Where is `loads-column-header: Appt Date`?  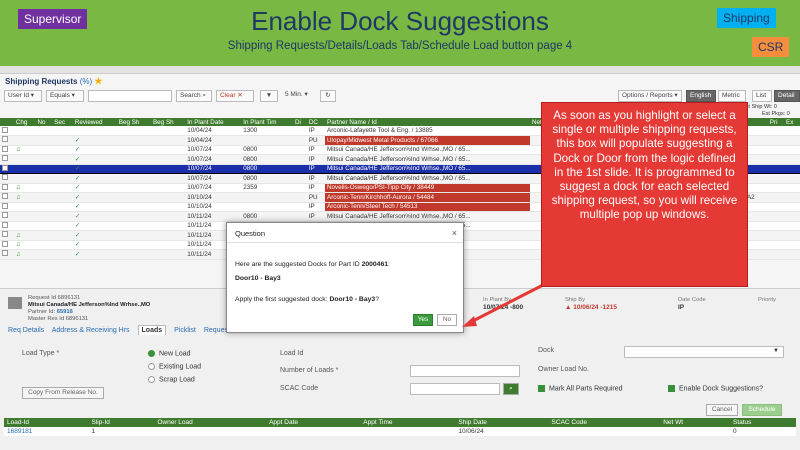 loads-column-header: Appt Date is located at coordinates (313, 422).